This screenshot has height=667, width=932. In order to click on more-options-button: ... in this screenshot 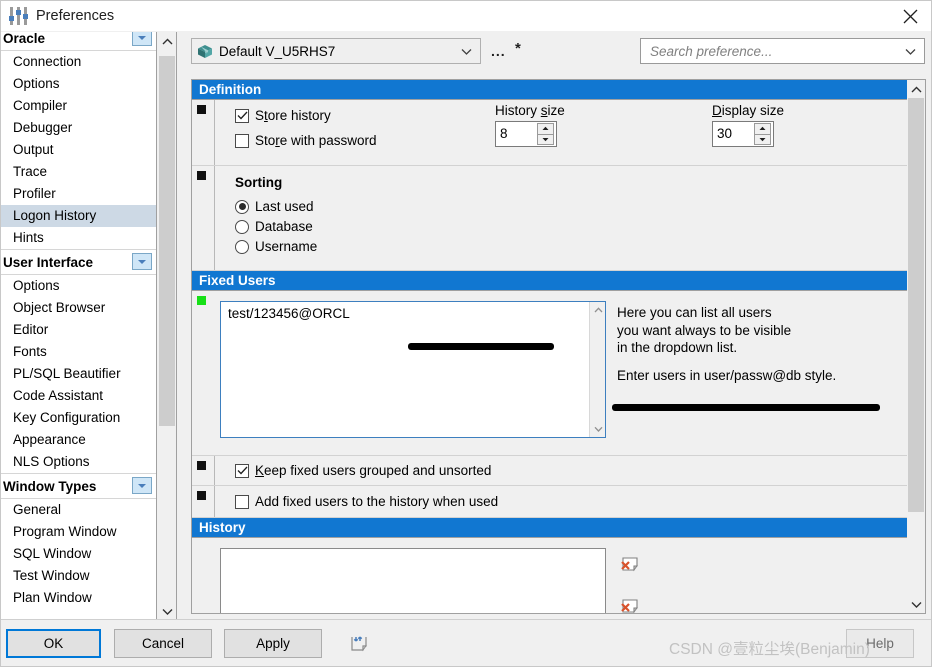, I will do `click(498, 51)`.